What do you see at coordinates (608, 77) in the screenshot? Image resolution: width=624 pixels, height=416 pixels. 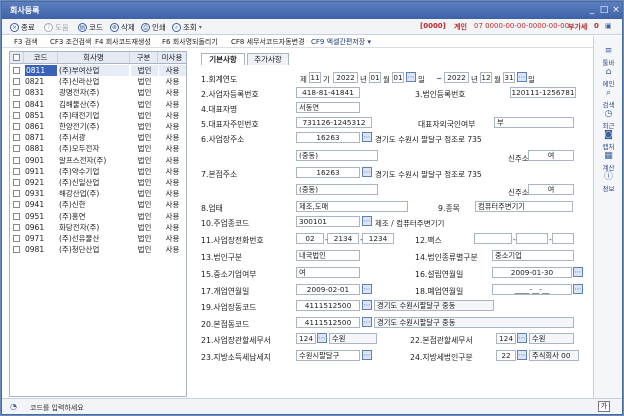 I see `sidebar-item-1: ⌂ 메인` at bounding box center [608, 77].